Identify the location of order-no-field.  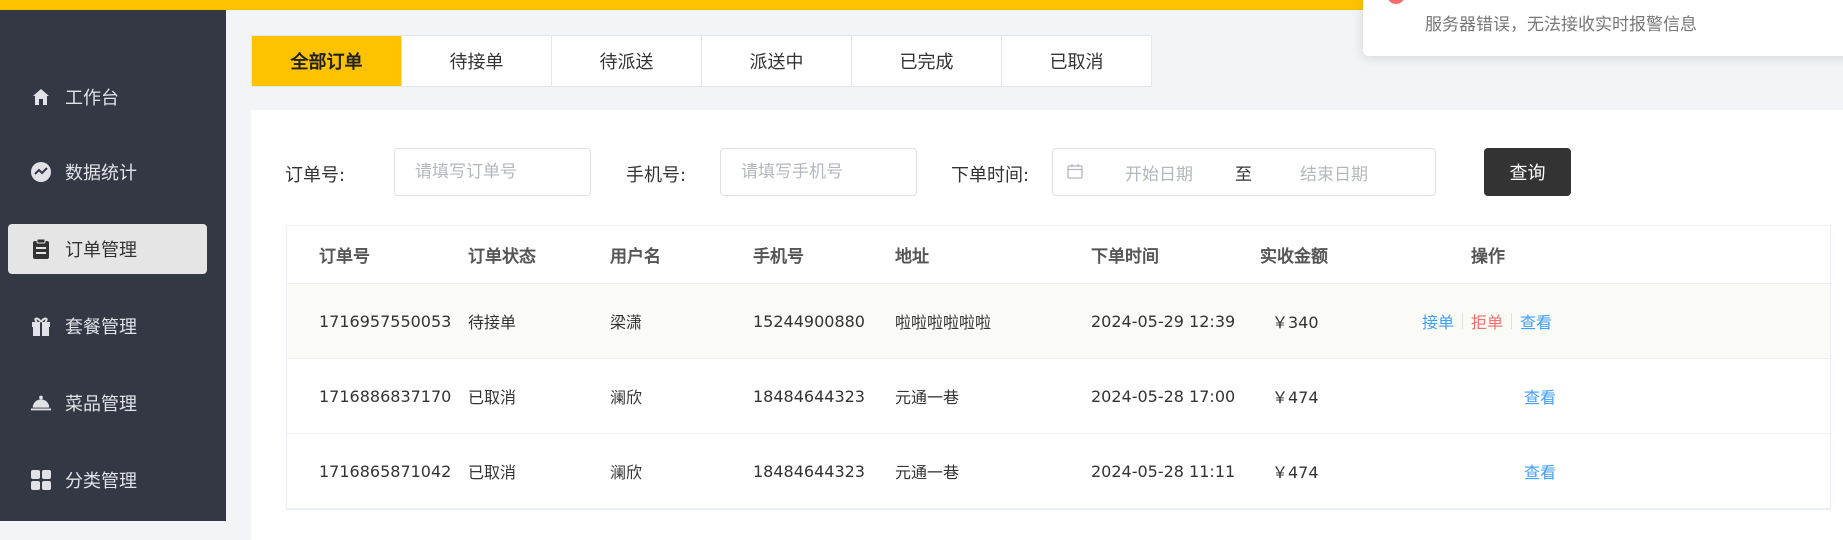
(492, 172).